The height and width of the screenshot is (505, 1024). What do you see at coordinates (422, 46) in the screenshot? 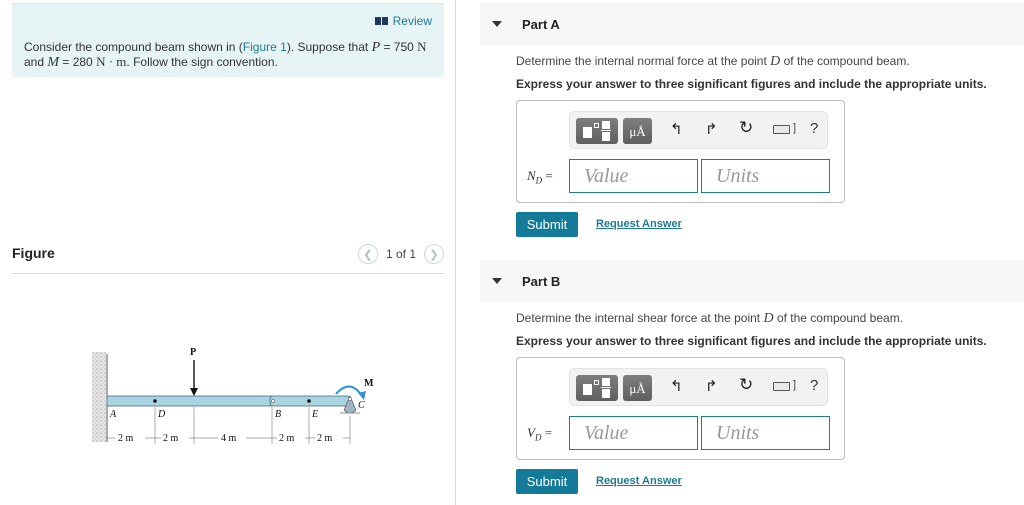
I see `p-unit: N` at bounding box center [422, 46].